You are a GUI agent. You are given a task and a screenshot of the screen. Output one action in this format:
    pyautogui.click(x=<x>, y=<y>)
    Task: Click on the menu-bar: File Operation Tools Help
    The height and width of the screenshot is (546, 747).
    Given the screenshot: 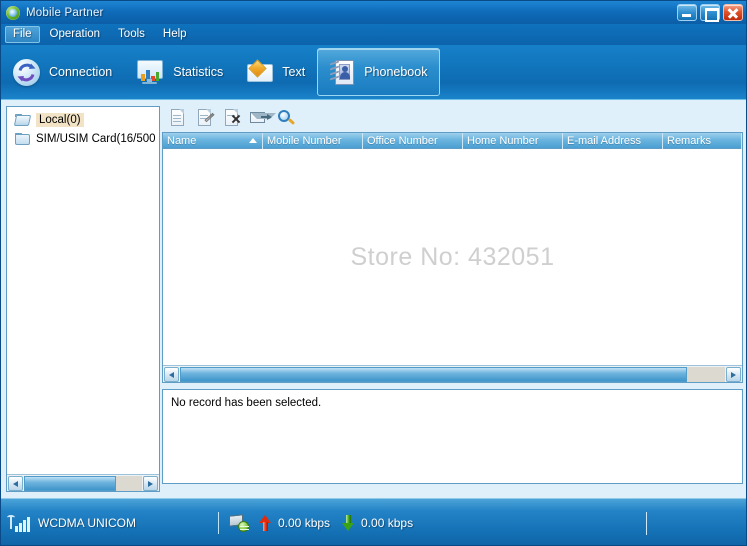 What is the action you would take?
    pyautogui.click(x=373, y=34)
    